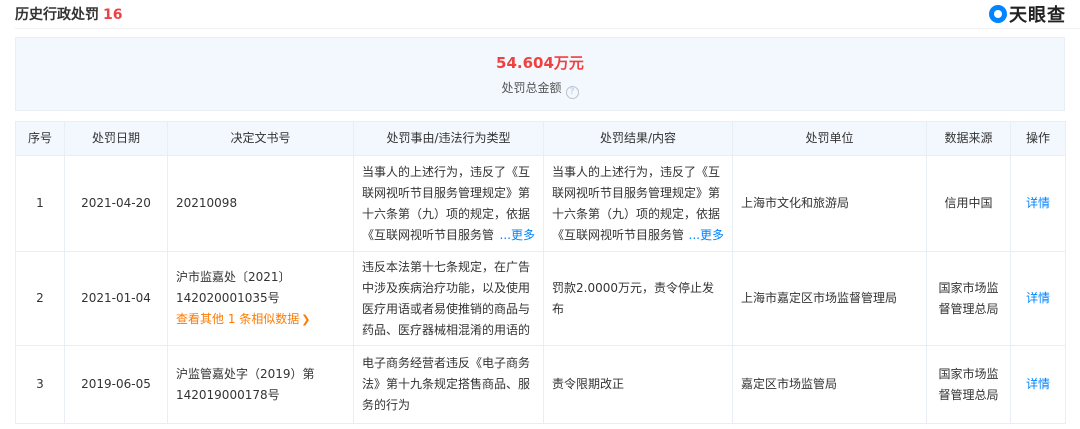  I want to click on similar-data-text: 查看其他 1 条相似数据, so click(238, 319).